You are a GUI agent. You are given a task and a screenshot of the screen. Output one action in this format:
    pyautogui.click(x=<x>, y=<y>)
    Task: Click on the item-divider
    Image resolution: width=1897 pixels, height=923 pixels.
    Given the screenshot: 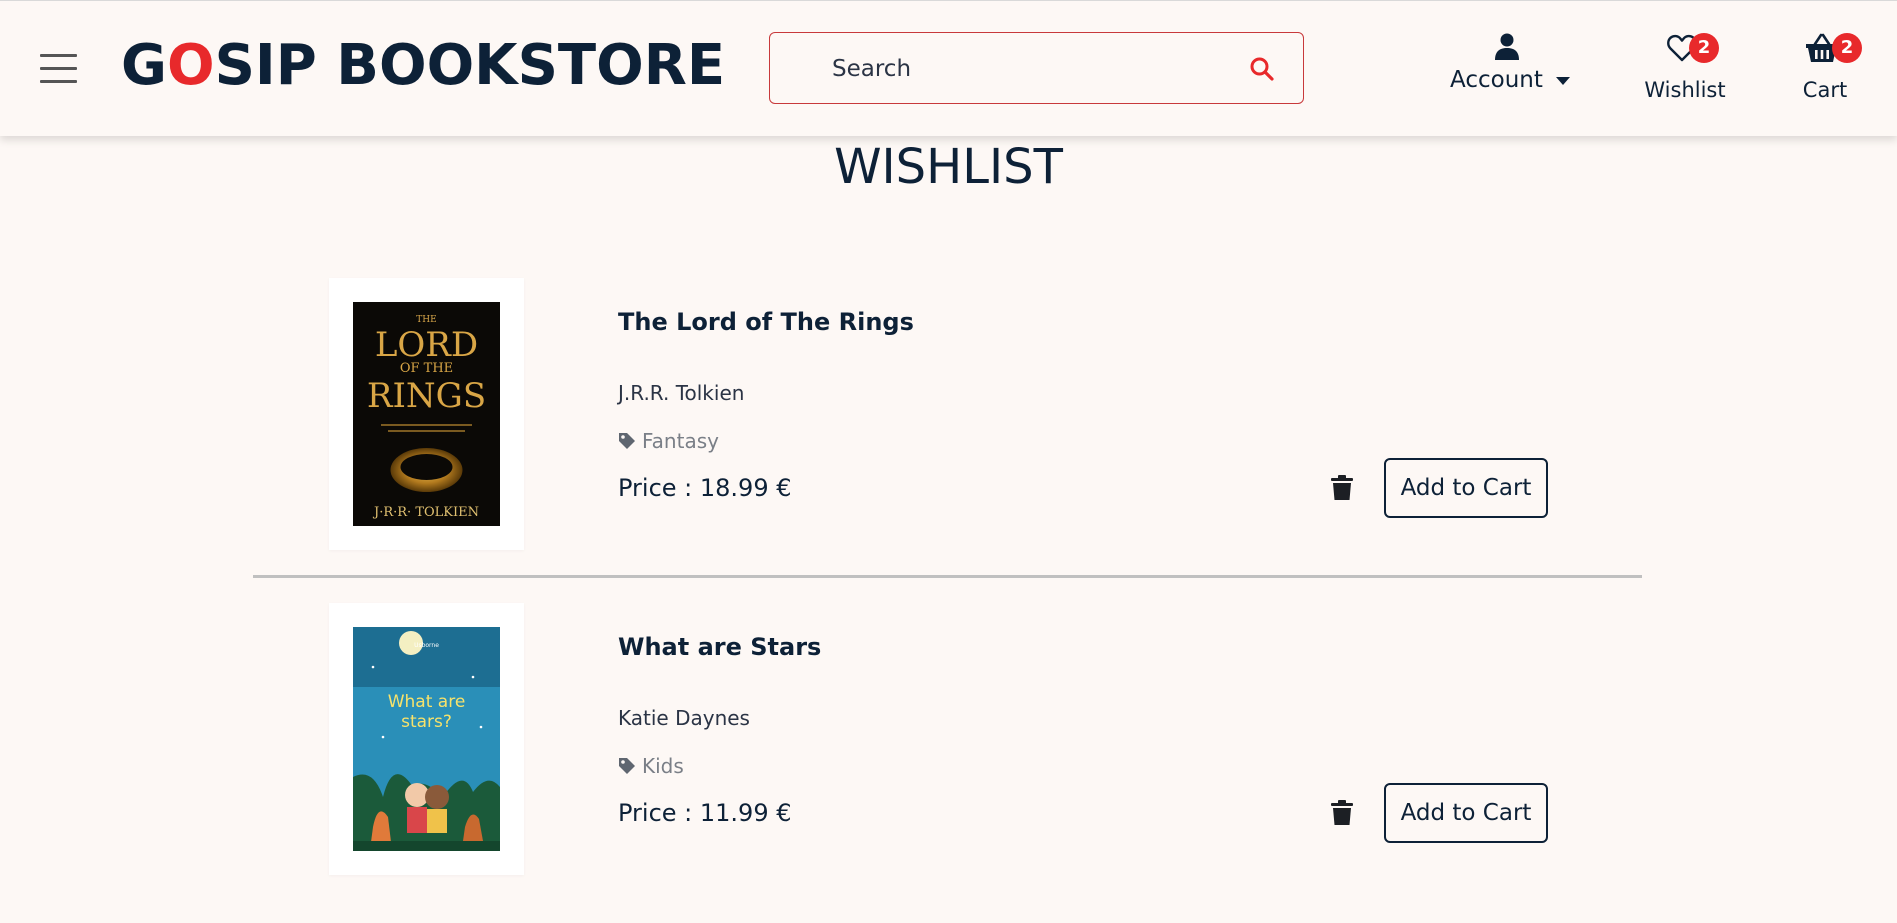 What is the action you would take?
    pyautogui.click(x=947, y=576)
    